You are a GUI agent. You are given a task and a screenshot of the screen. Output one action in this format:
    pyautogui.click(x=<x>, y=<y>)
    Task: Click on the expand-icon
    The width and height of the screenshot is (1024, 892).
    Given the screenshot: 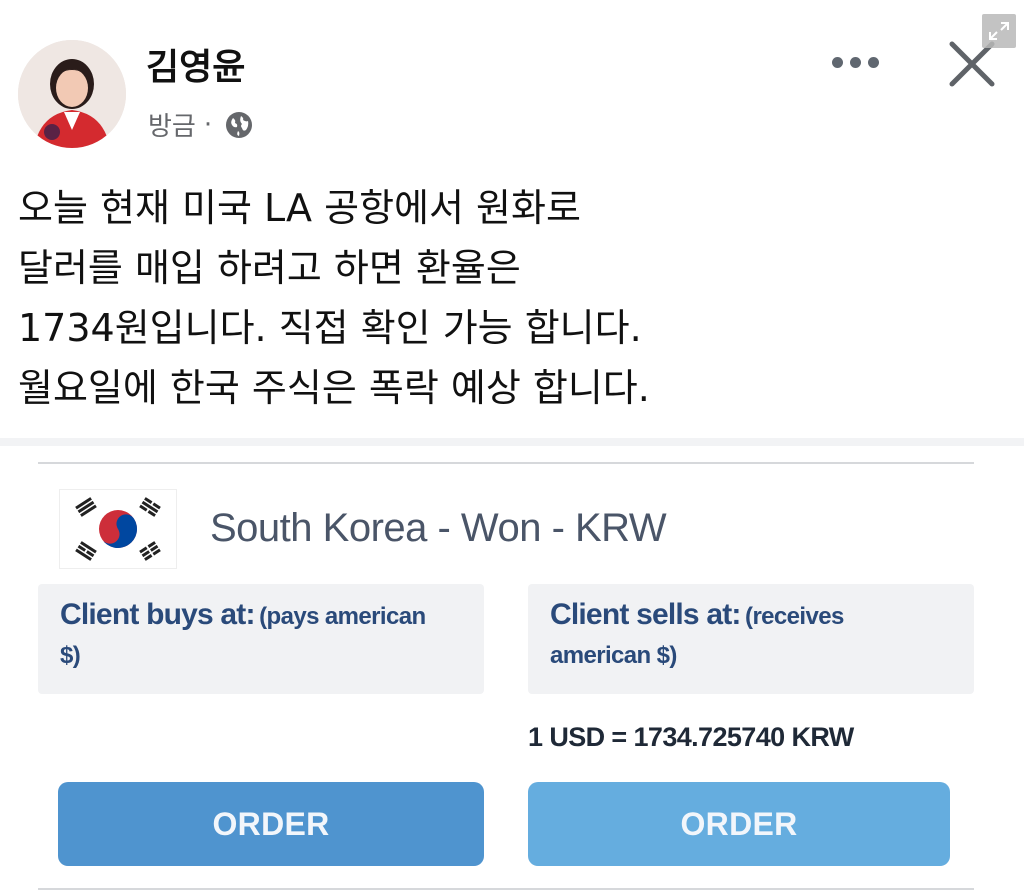 What is the action you would take?
    pyautogui.click(x=999, y=31)
    